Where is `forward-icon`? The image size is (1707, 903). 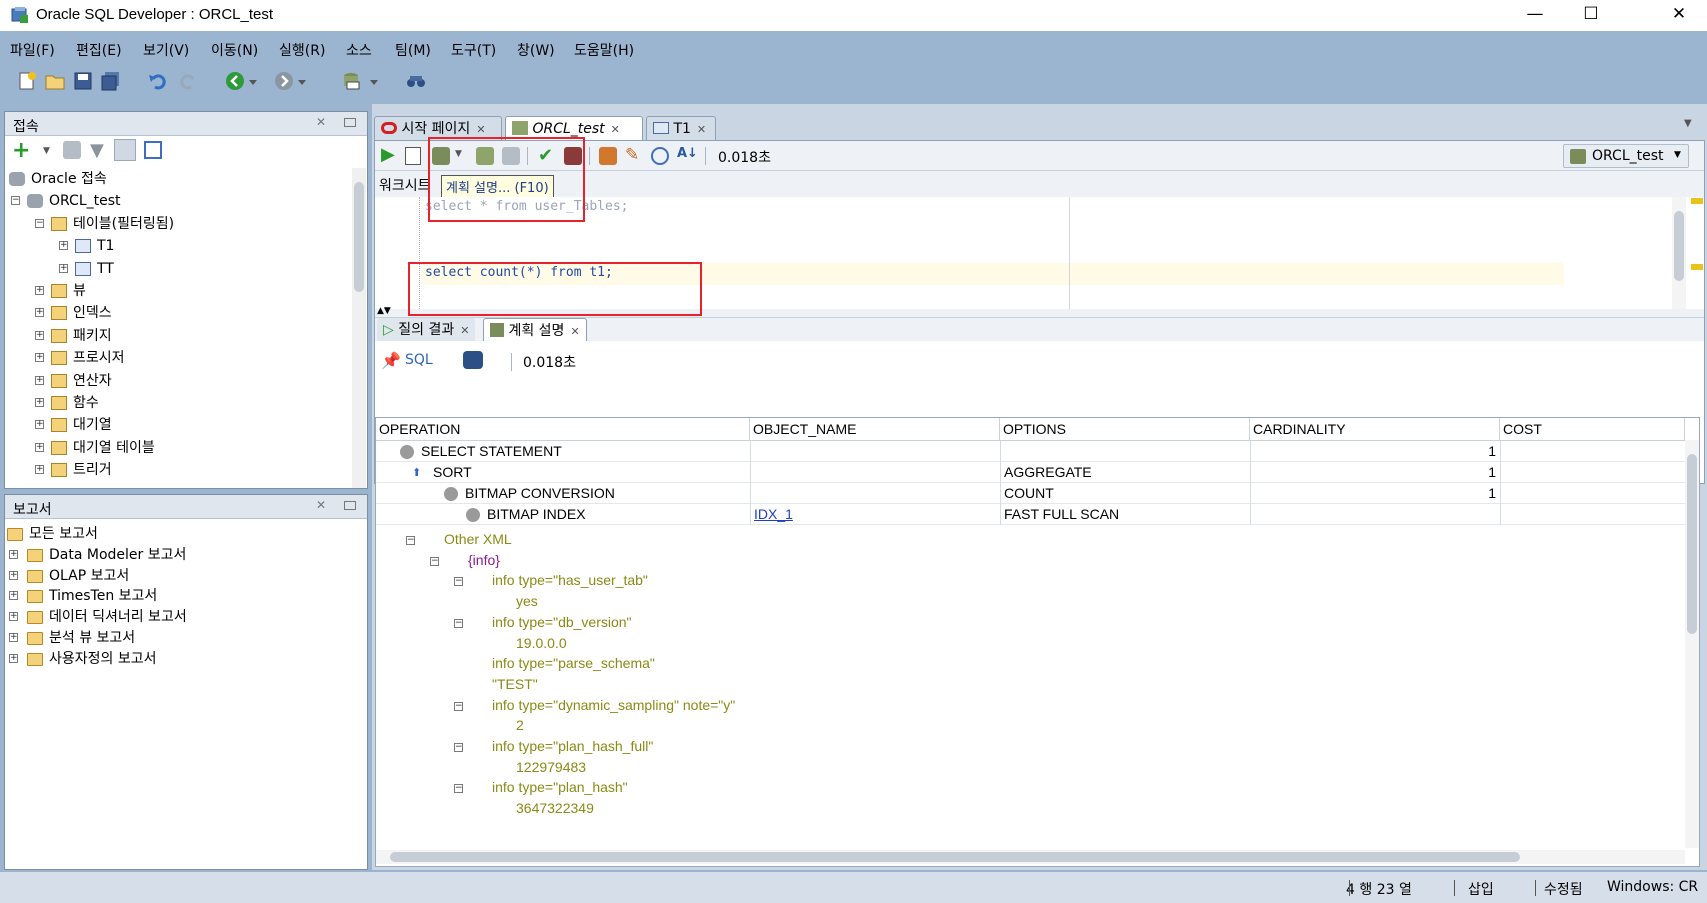 forward-icon is located at coordinates (284, 81).